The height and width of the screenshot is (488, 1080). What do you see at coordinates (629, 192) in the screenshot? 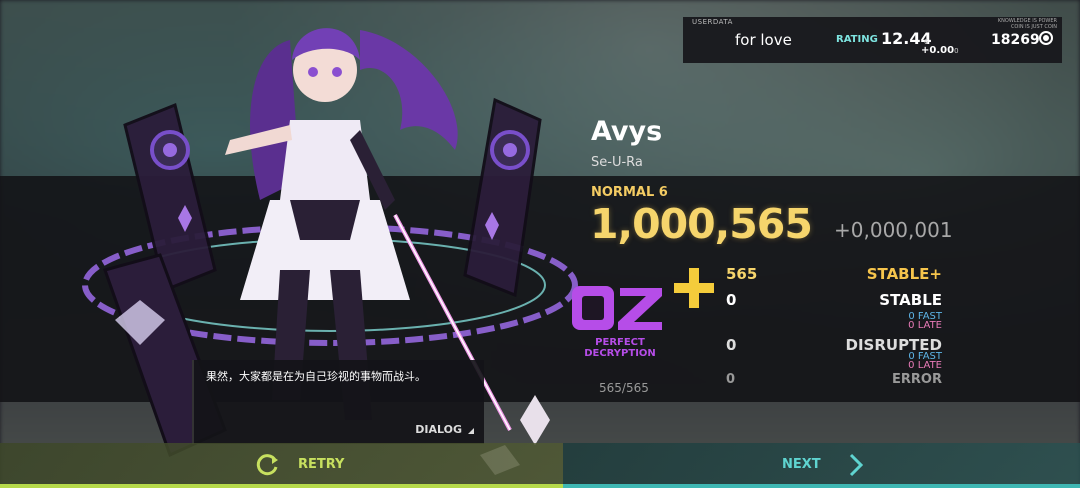
I see `difficulty-label: NORMAL 6` at bounding box center [629, 192].